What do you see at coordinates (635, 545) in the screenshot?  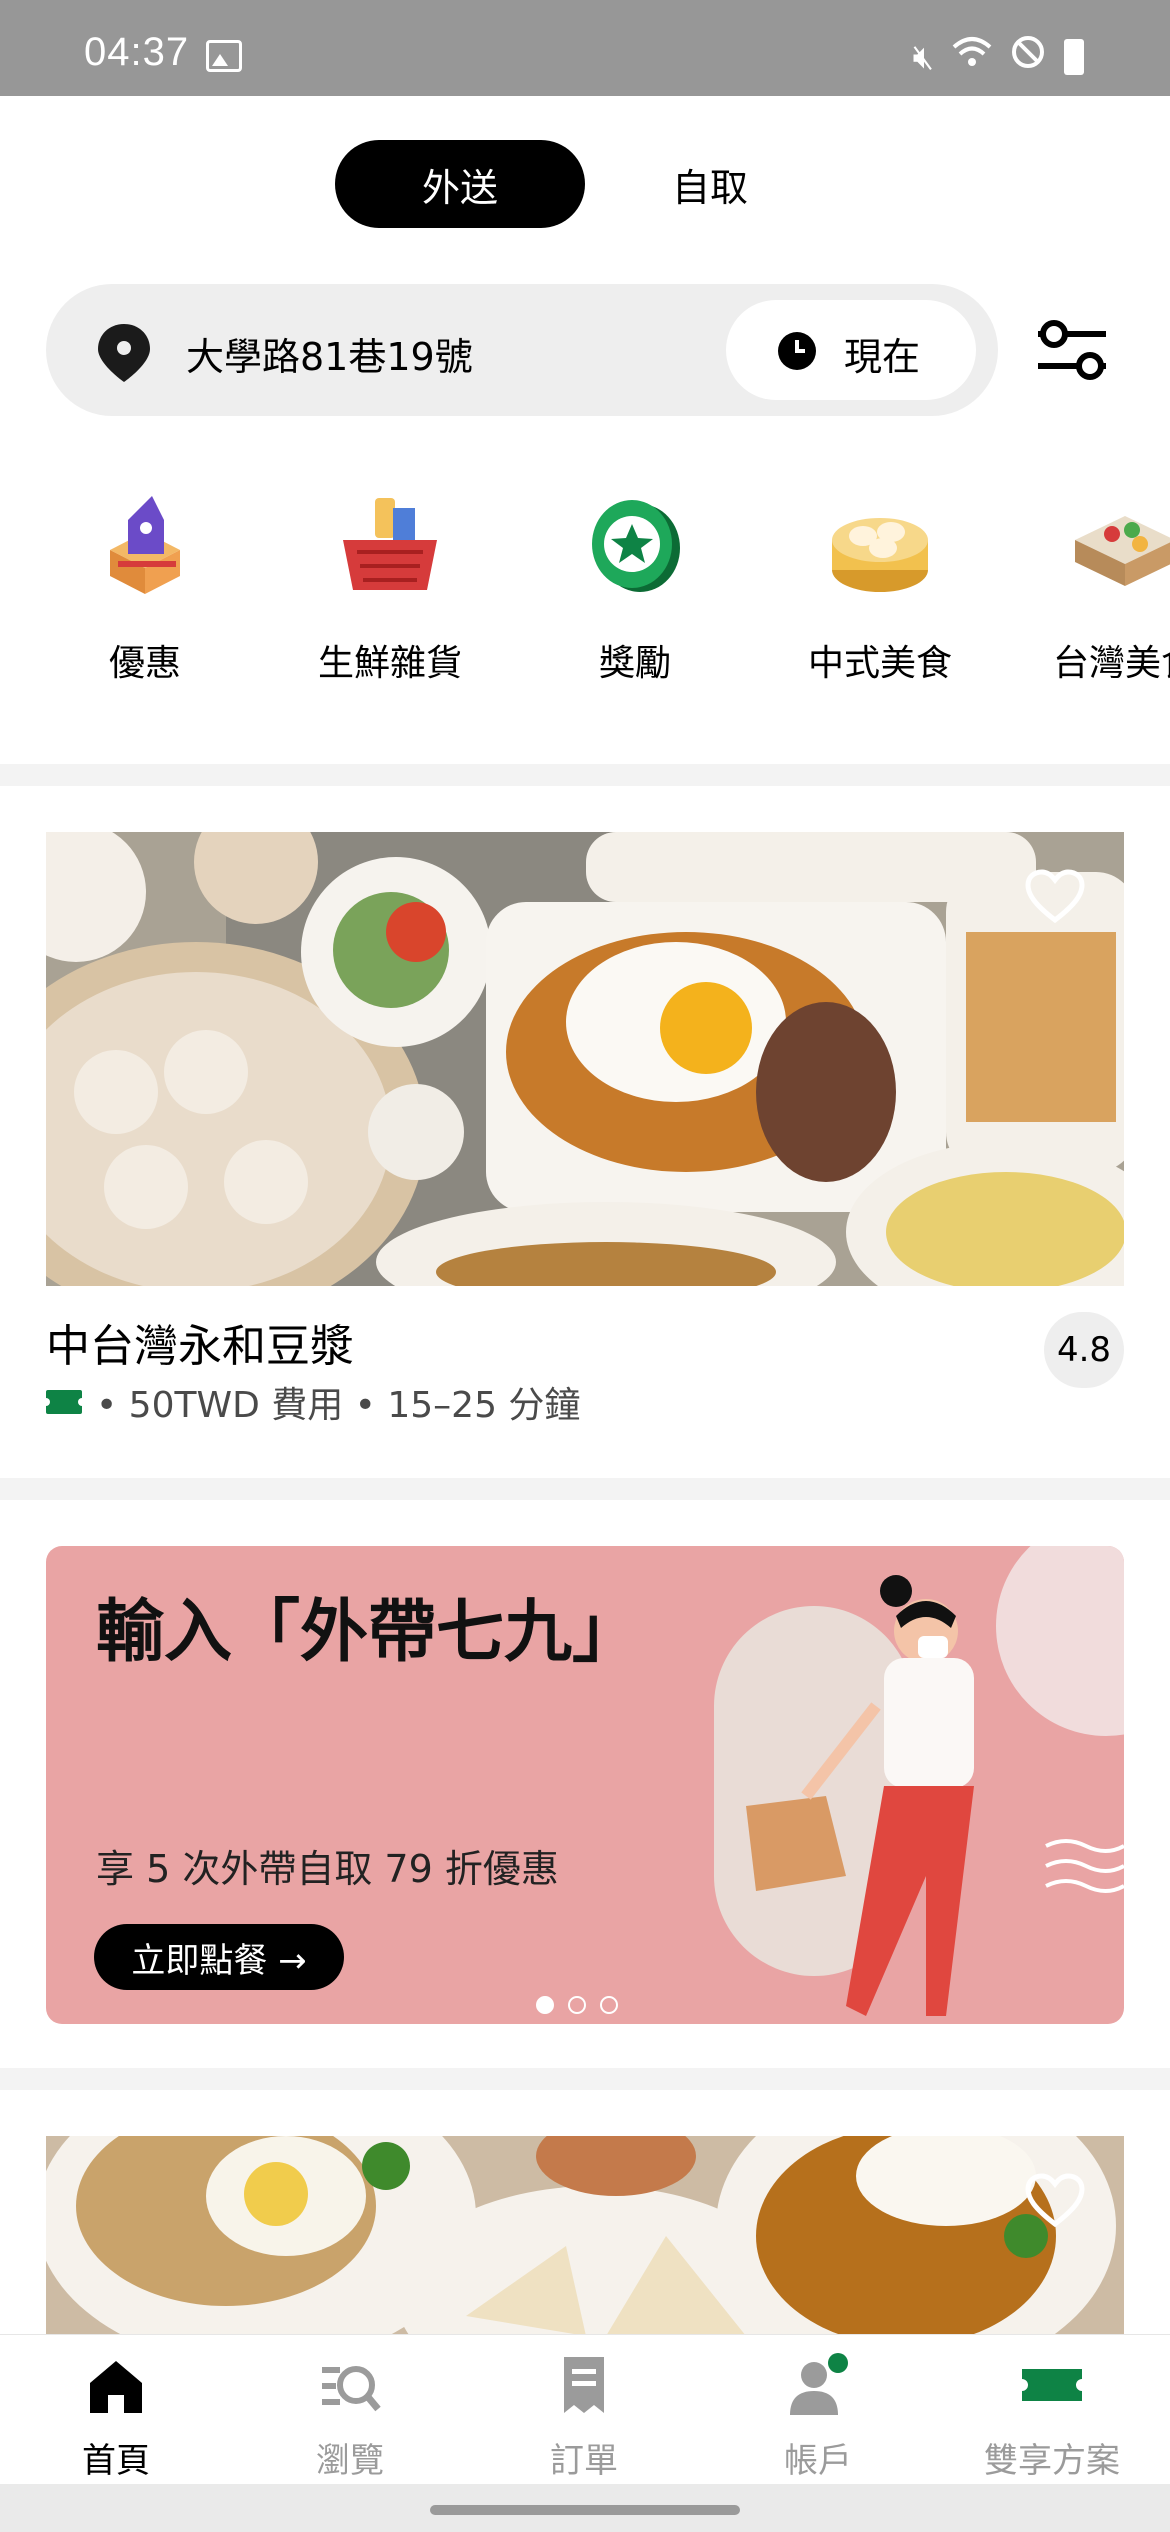 I see `star-badge-icon` at bounding box center [635, 545].